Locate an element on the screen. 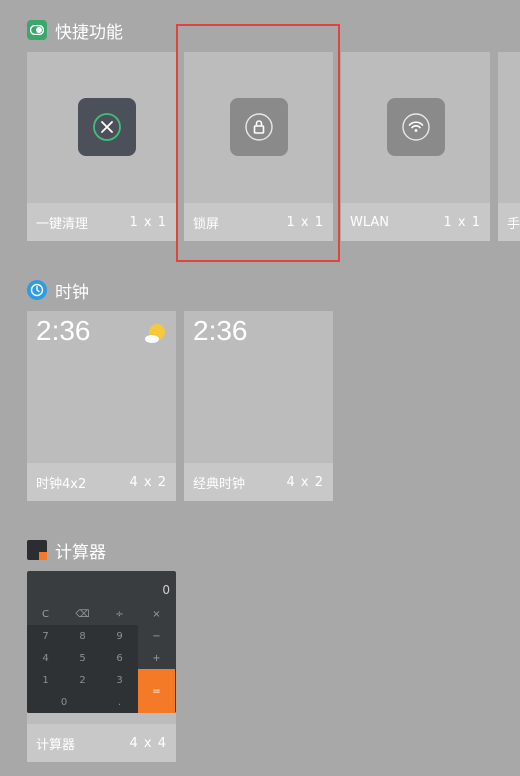  tile-wlan: WLAN 1 x 1 is located at coordinates (415, 146).